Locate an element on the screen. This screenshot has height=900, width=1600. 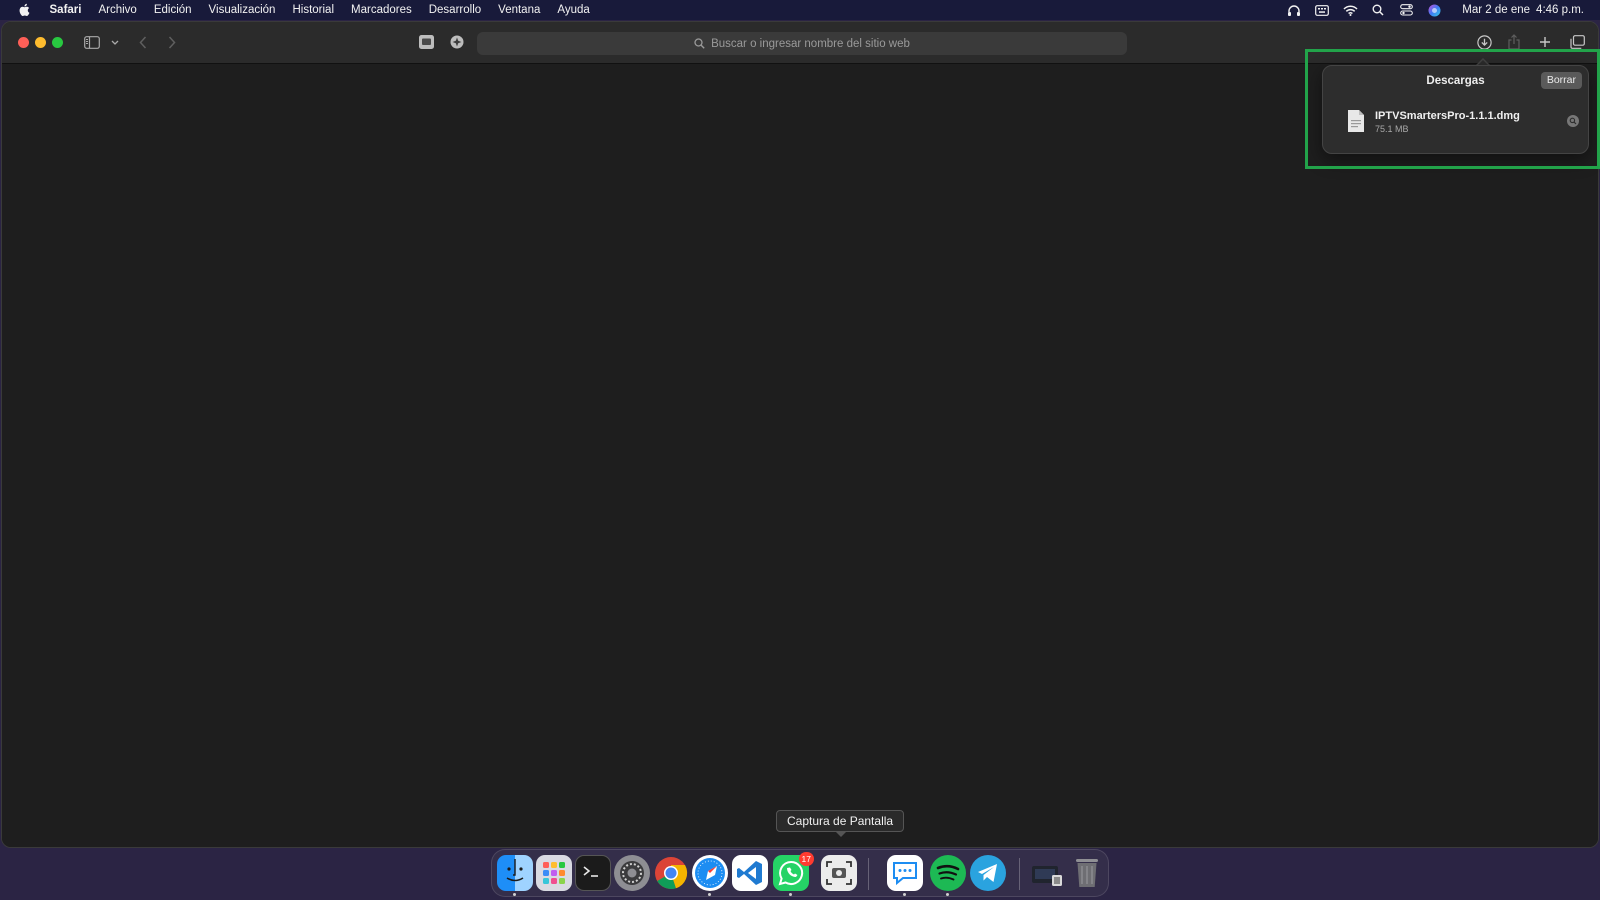
trash-icon is located at coordinates (1087, 873).